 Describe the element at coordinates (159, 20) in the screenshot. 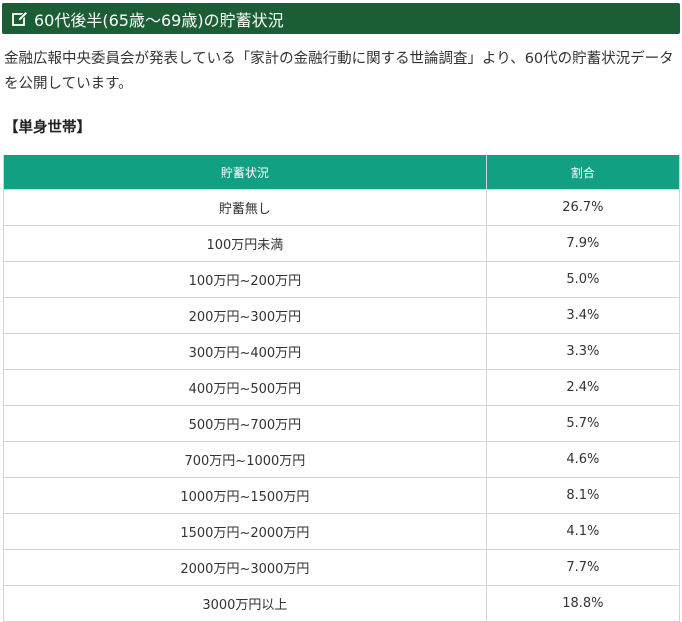

I see `section-title: 60代後半(65歳～69歳)の貯蓄状況` at that location.